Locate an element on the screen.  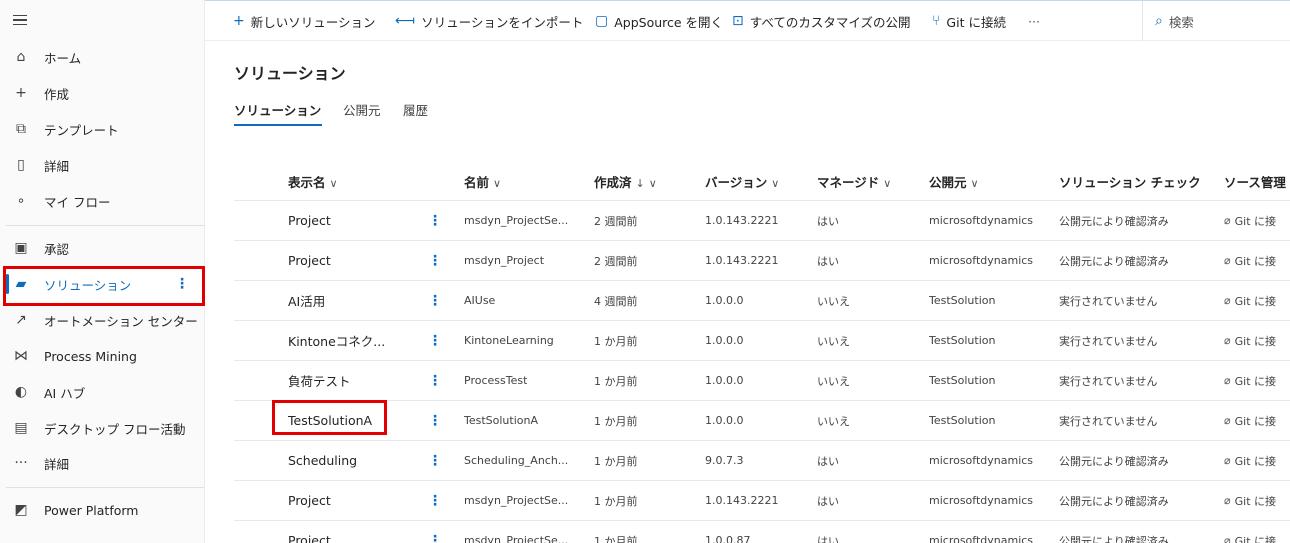
nav-item-create: + 作成 is located at coordinates (102, 93).